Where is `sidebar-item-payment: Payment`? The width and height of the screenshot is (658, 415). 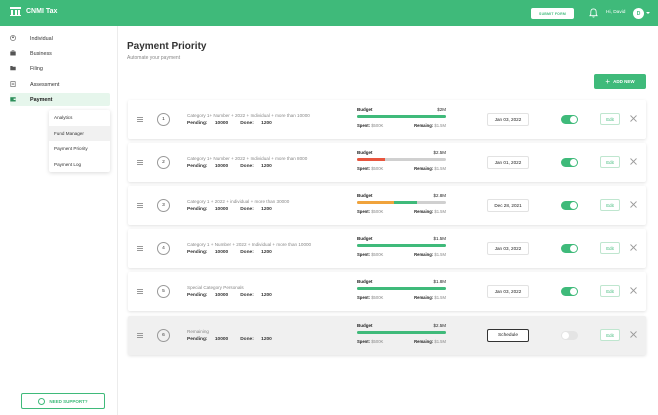
sidebar-item-payment: Payment is located at coordinates (60, 99).